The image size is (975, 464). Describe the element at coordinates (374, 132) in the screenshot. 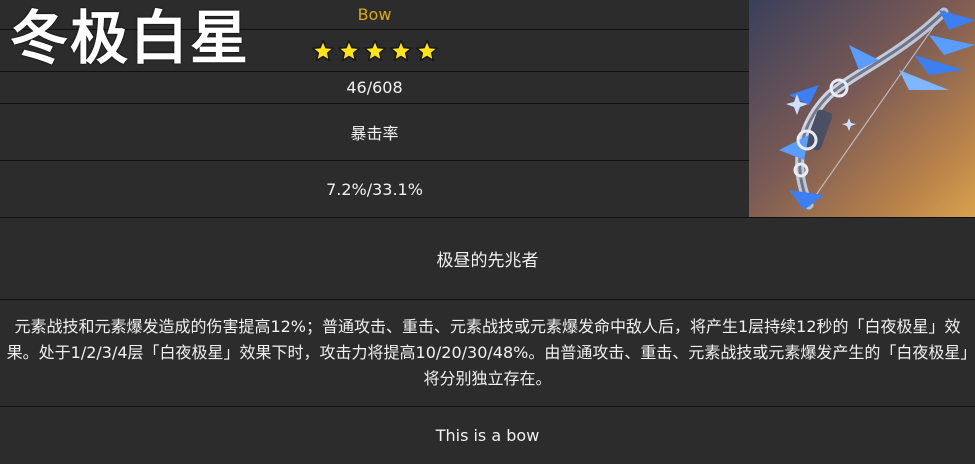

I see `substat-name: 暴击率` at that location.